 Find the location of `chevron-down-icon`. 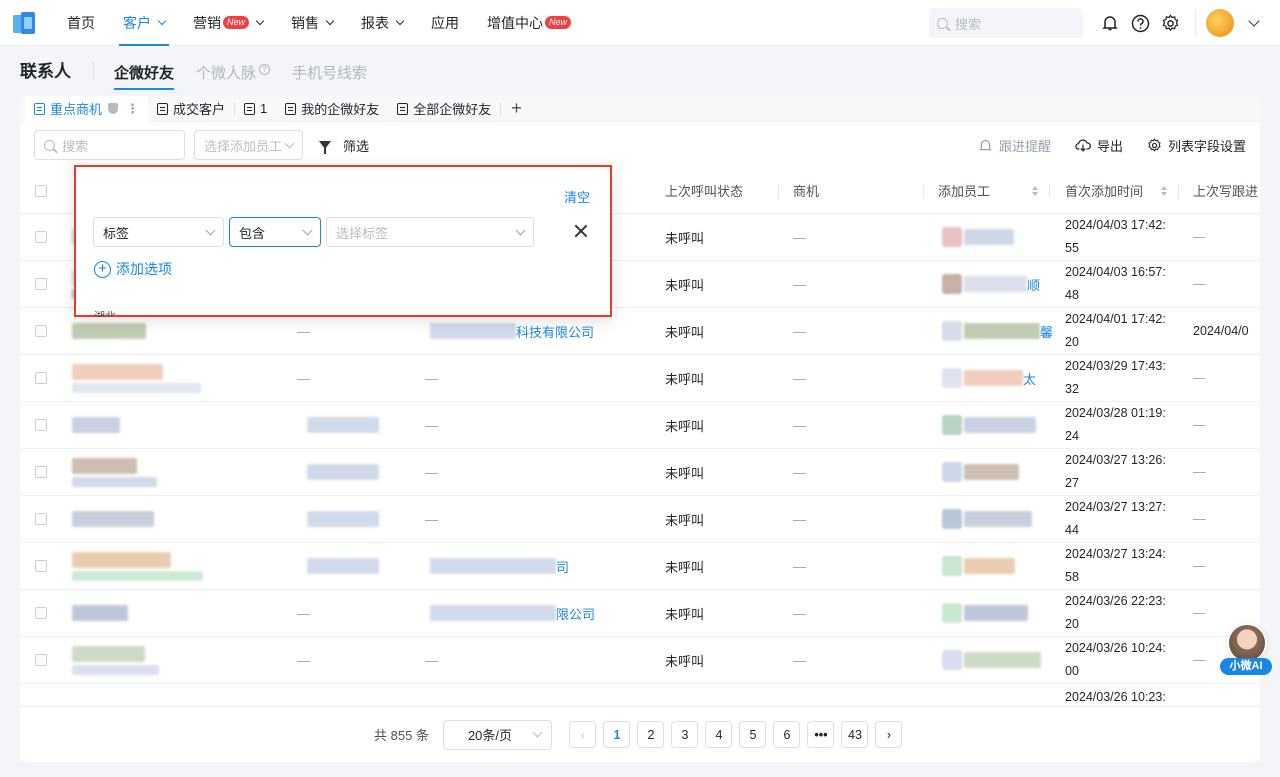

chevron-down-icon is located at coordinates (1254, 21).